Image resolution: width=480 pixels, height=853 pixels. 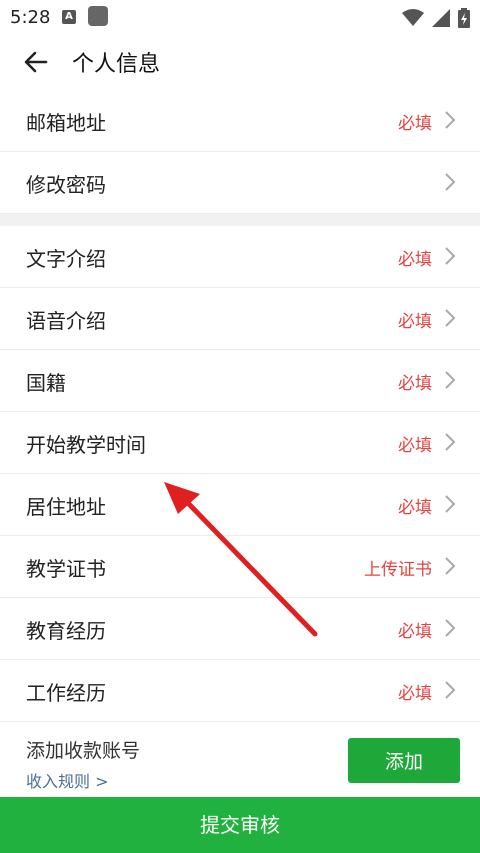 What do you see at coordinates (240, 825) in the screenshot?
I see `submit-review-button: 提交审核` at bounding box center [240, 825].